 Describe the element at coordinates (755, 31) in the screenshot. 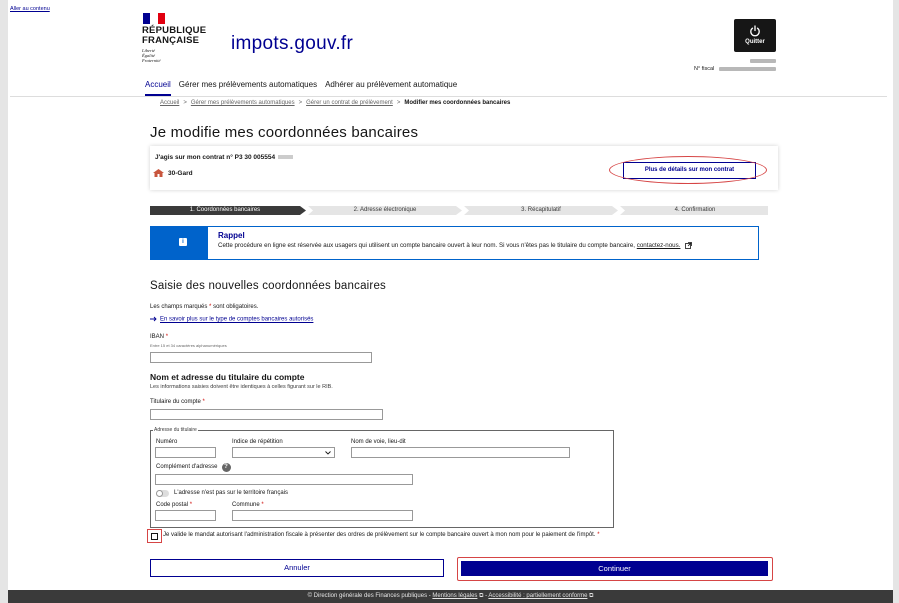

I see `power-icon` at that location.